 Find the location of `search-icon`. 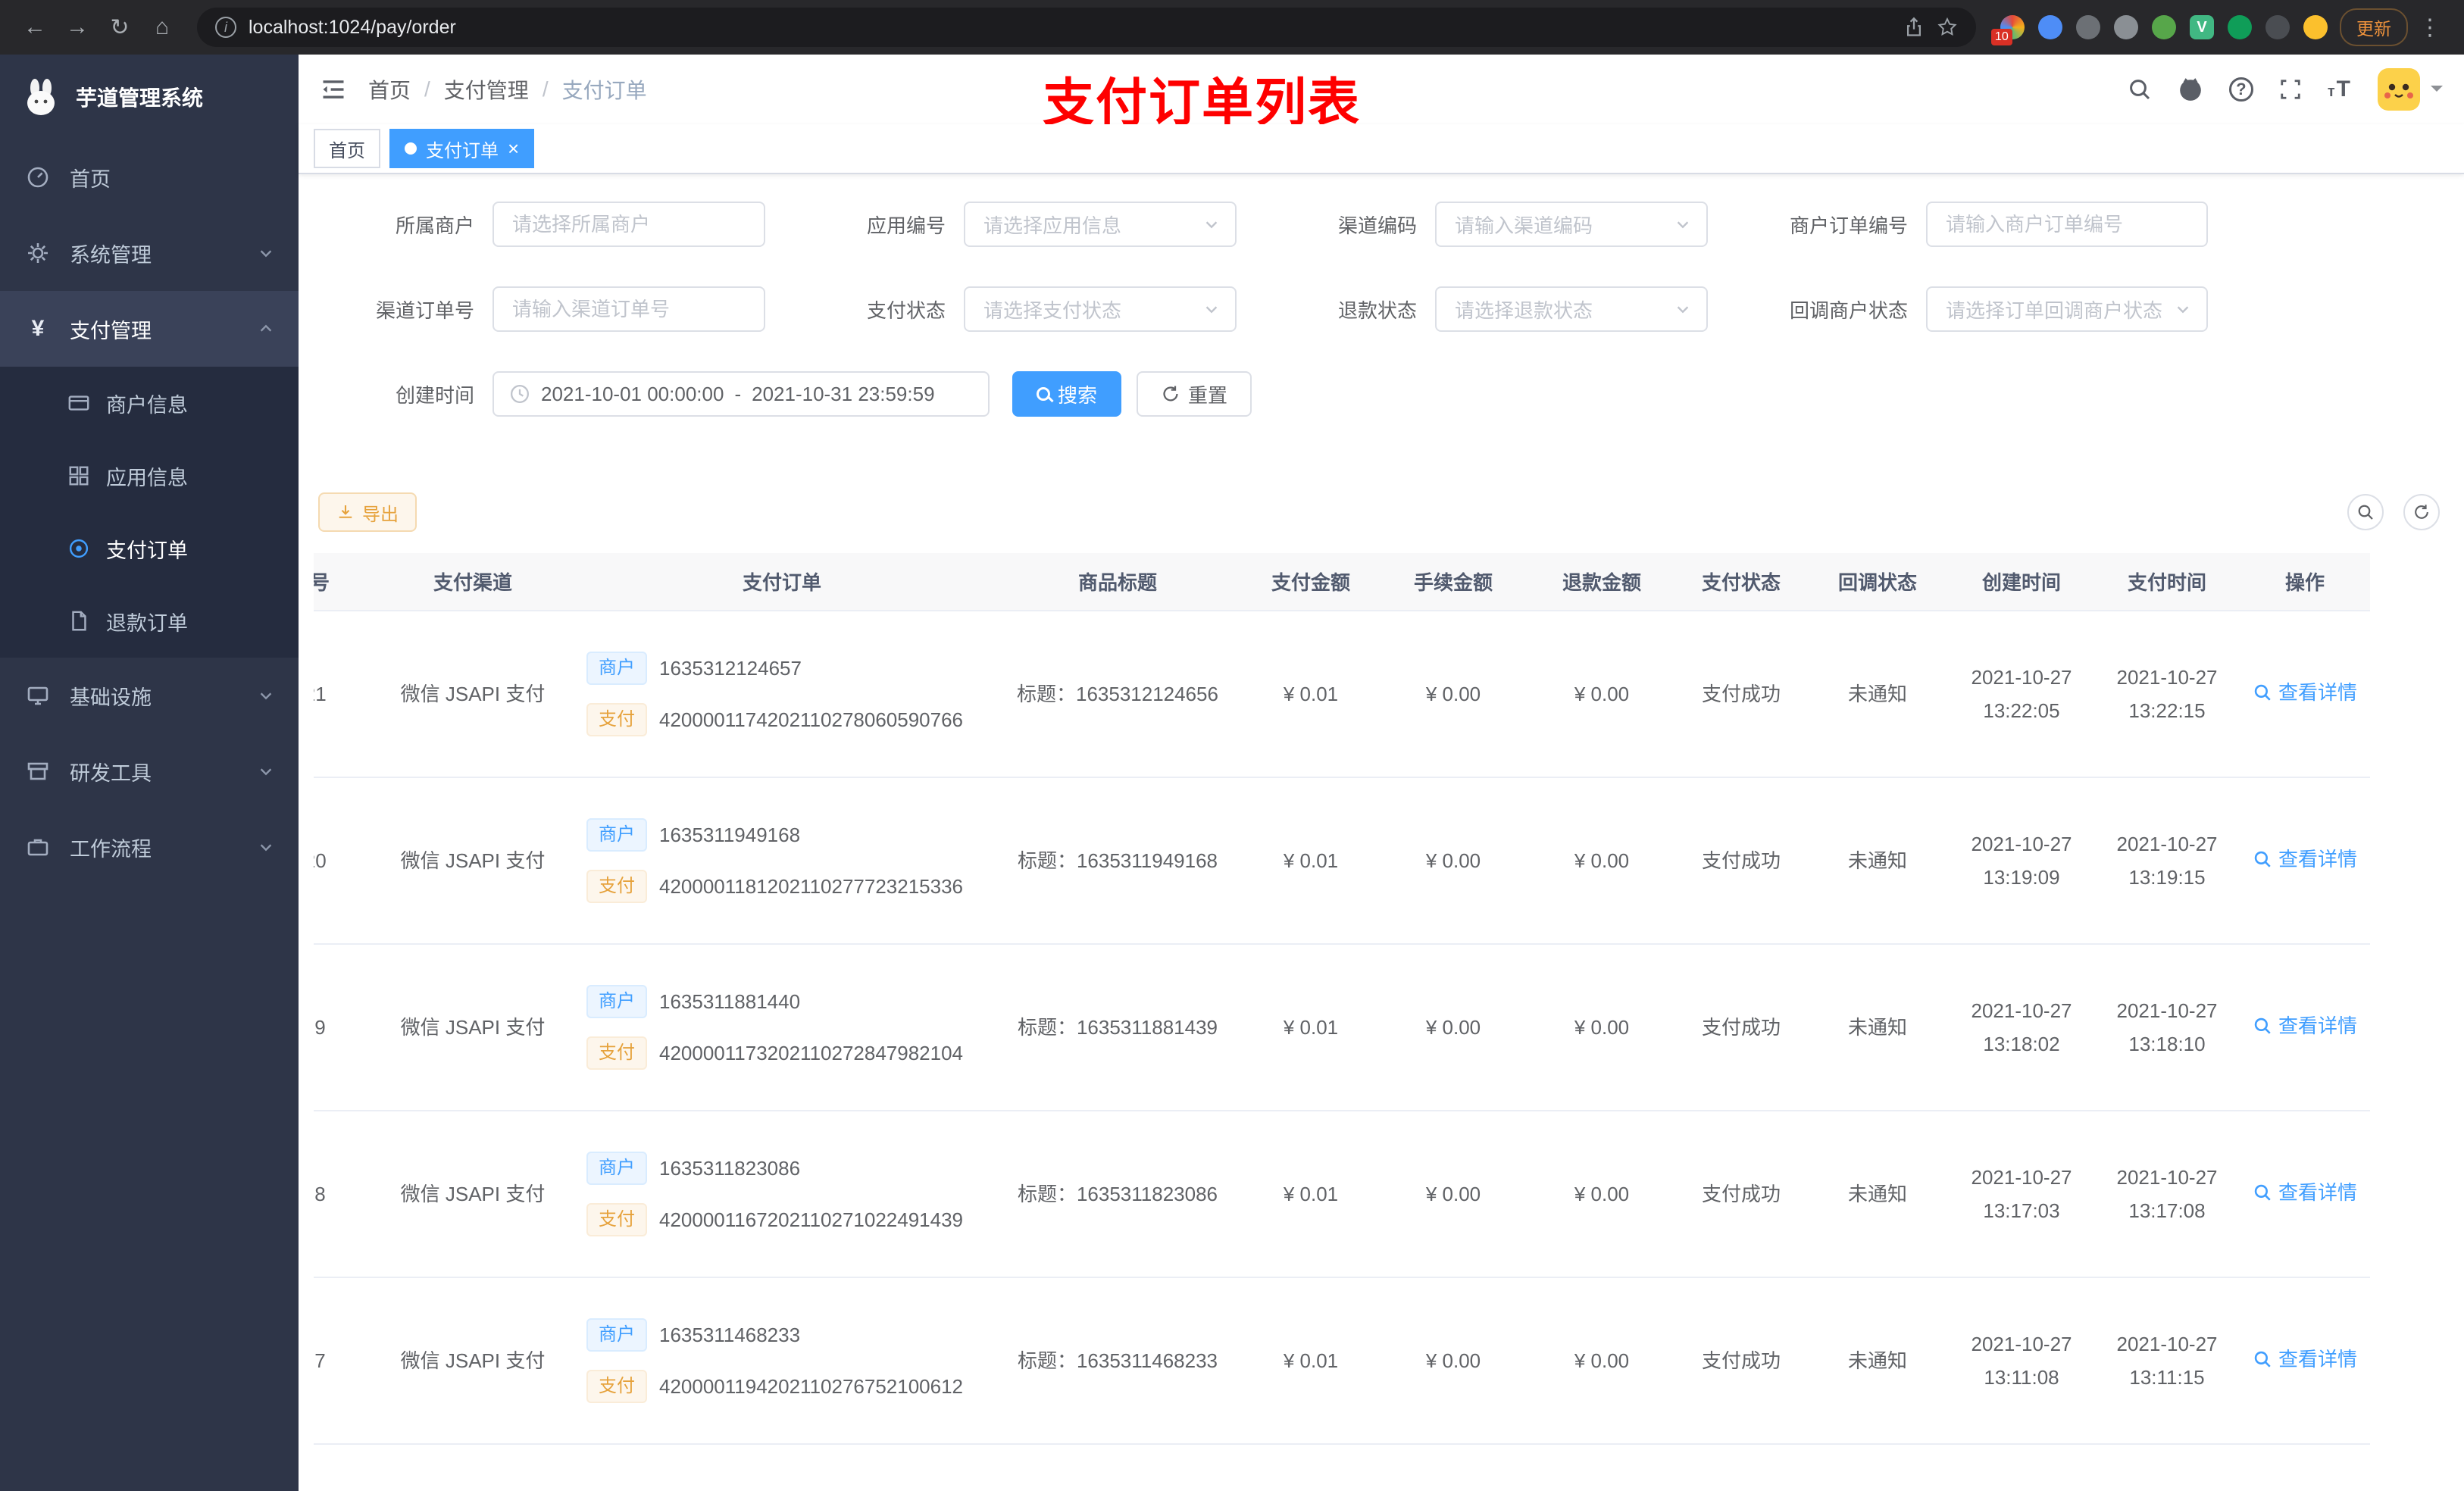

search-icon is located at coordinates (2140, 89).